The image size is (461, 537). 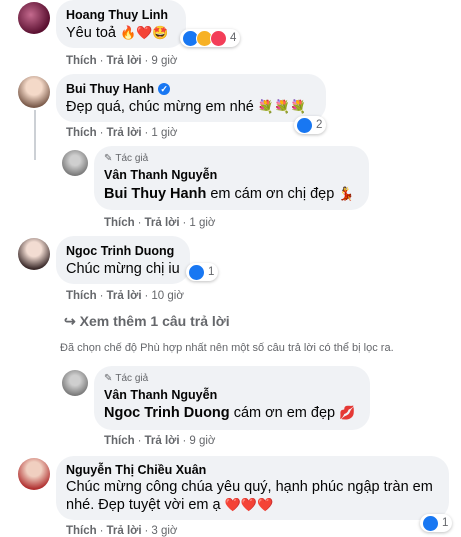 I want to click on commenter-name: Hoang Thuy Linh, so click(x=117, y=15).